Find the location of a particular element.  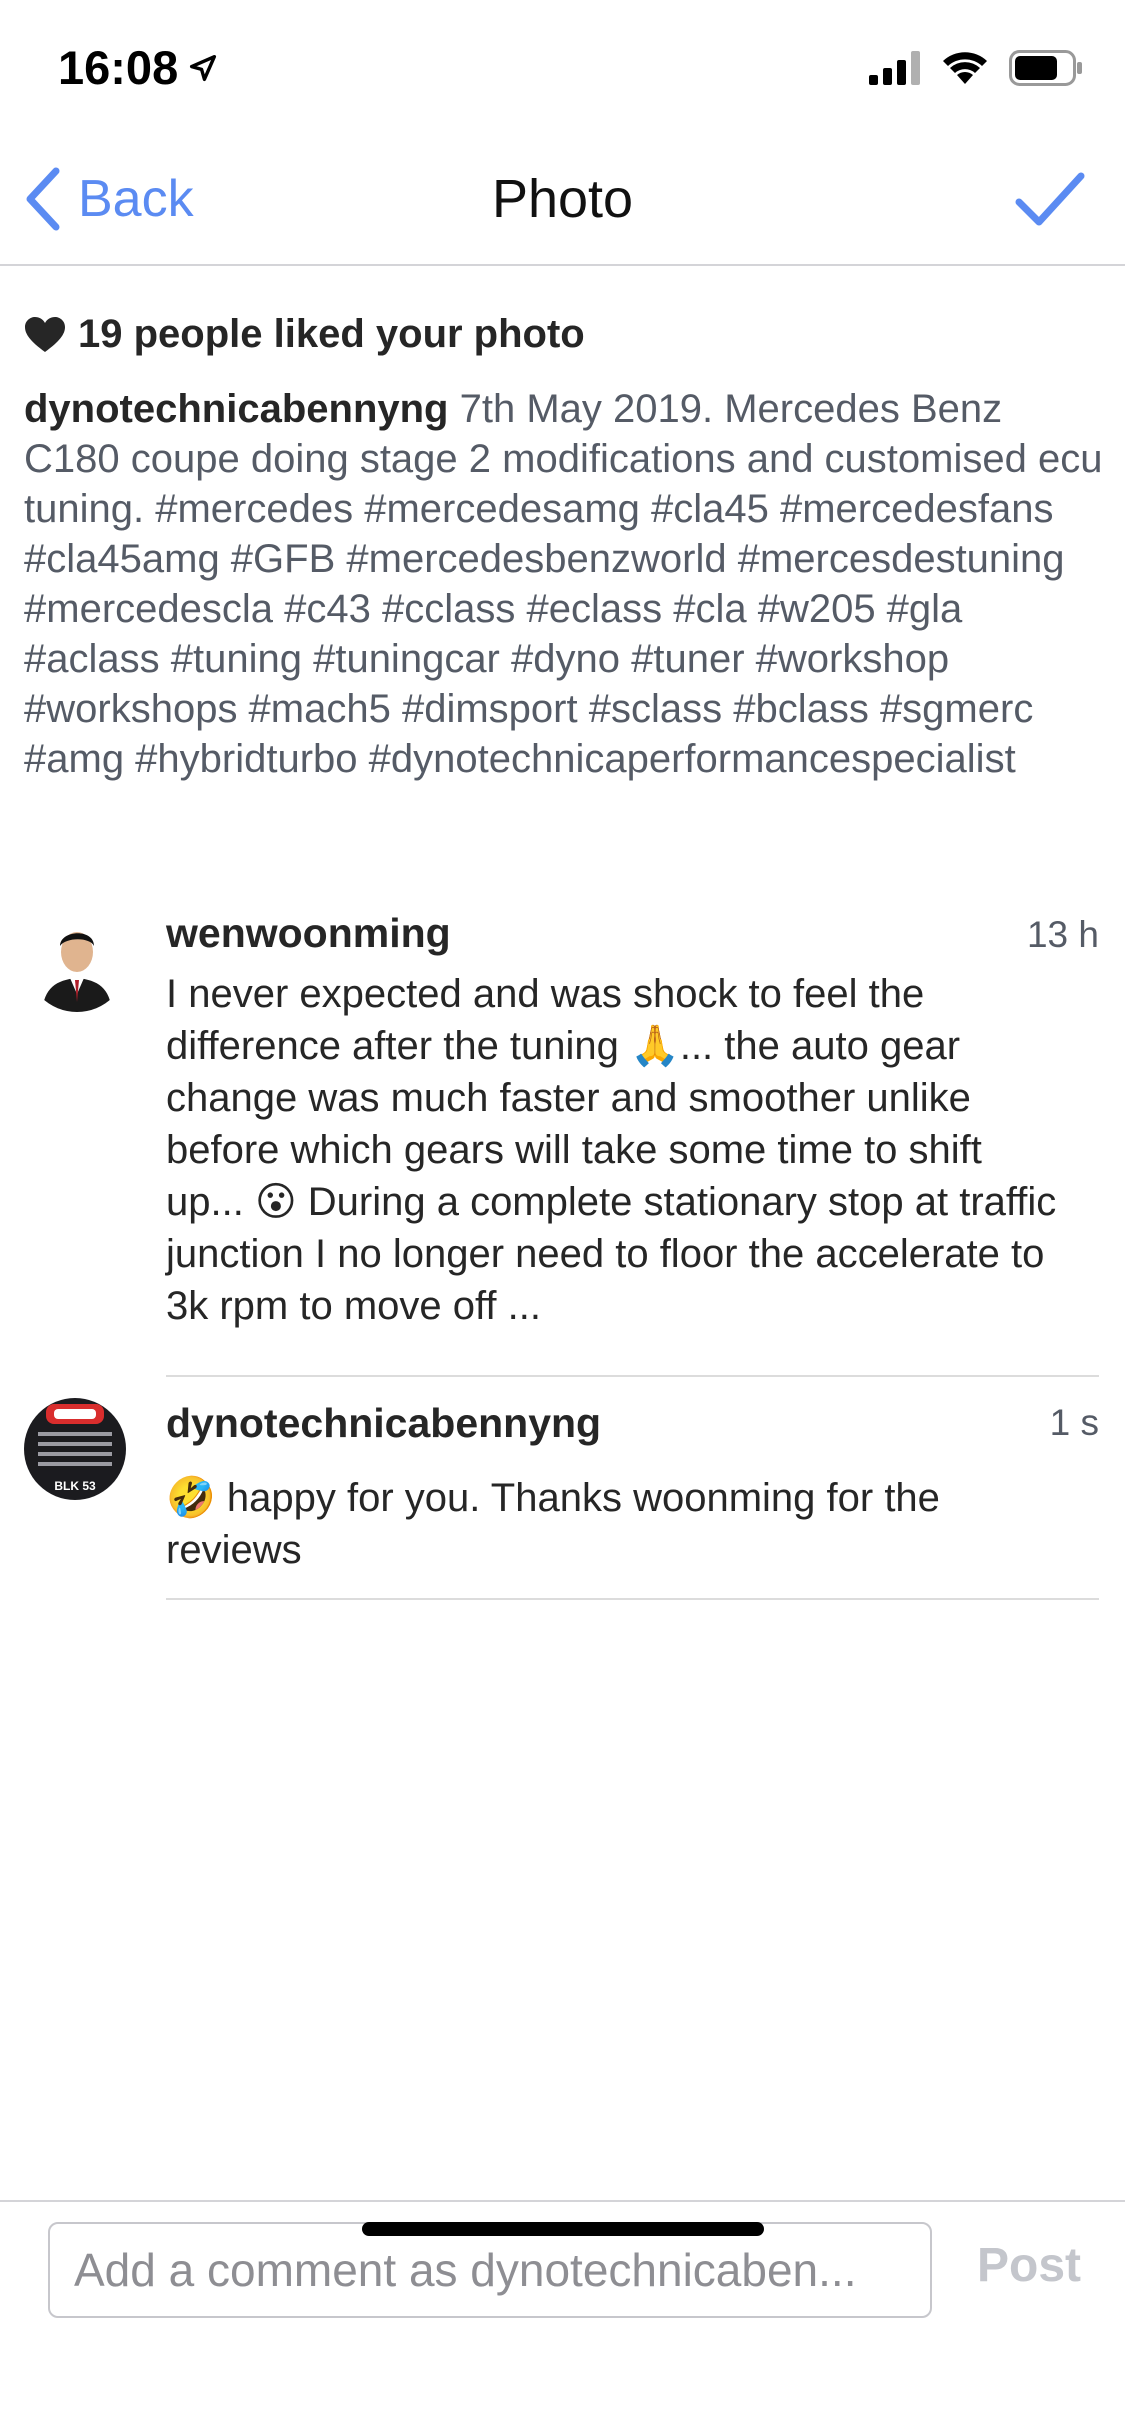

profile-photo: BLK 53 is located at coordinates (75, 1449).